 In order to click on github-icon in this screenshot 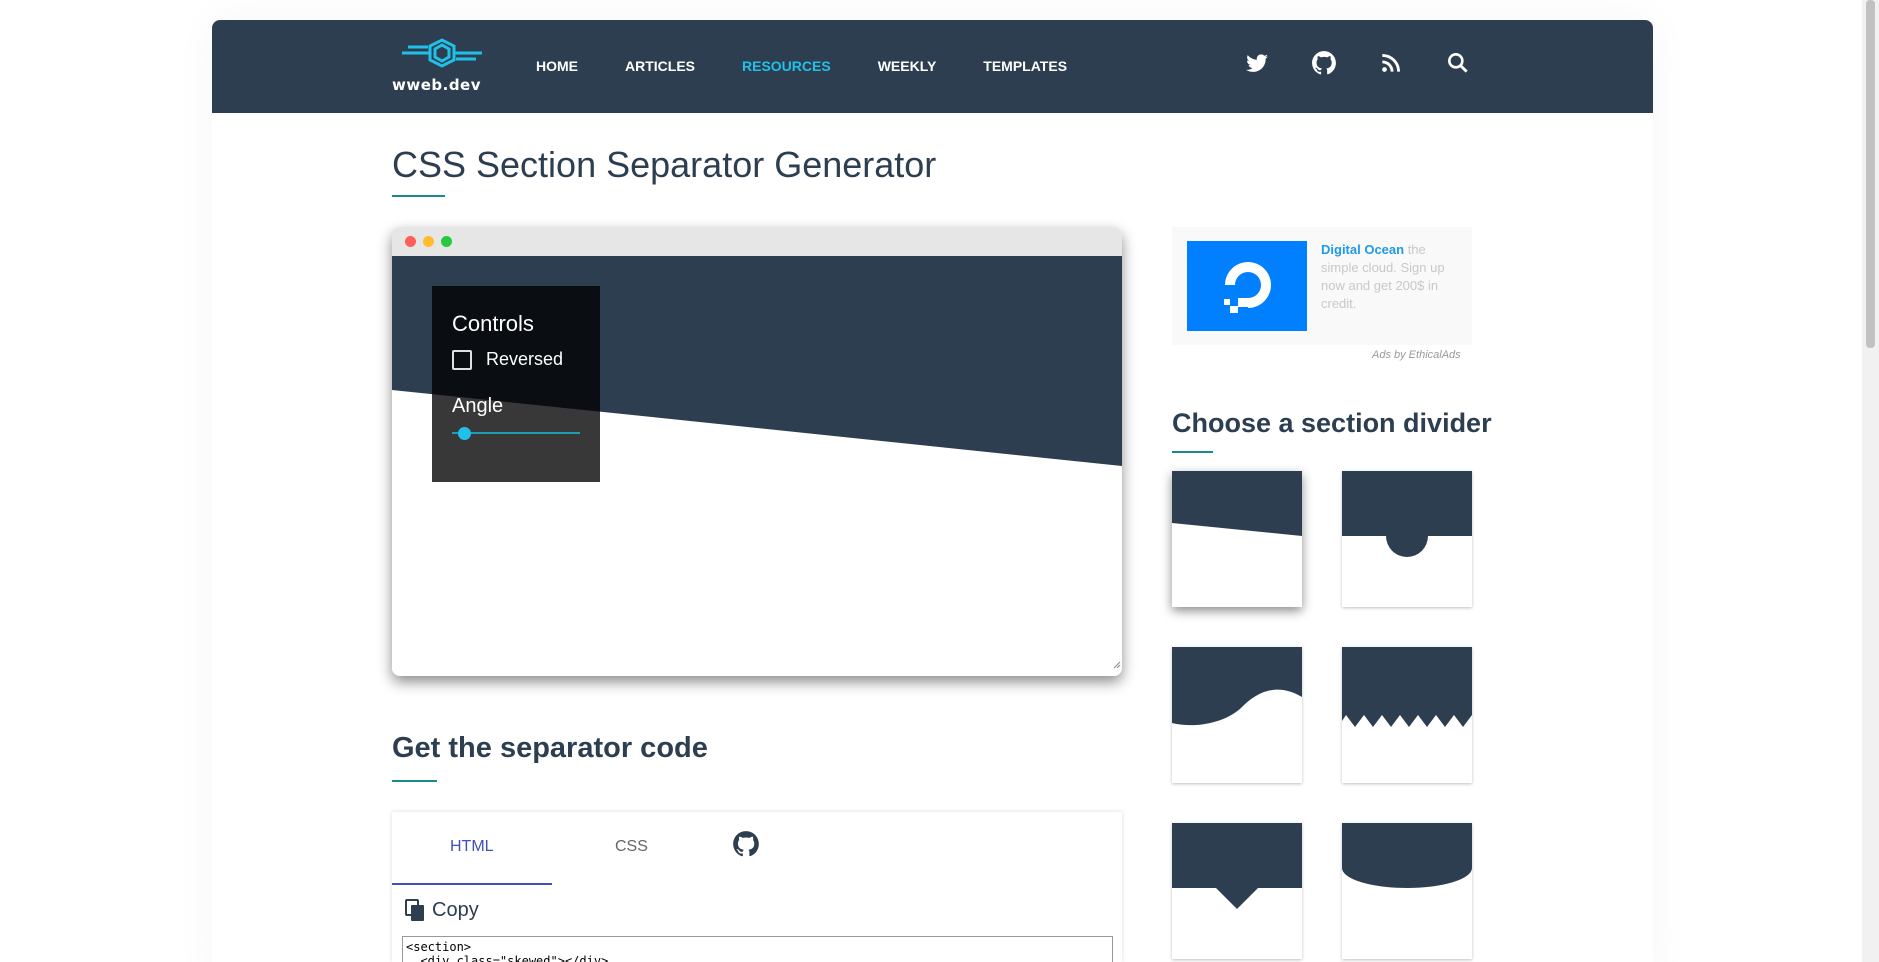, I will do `click(1324, 63)`.